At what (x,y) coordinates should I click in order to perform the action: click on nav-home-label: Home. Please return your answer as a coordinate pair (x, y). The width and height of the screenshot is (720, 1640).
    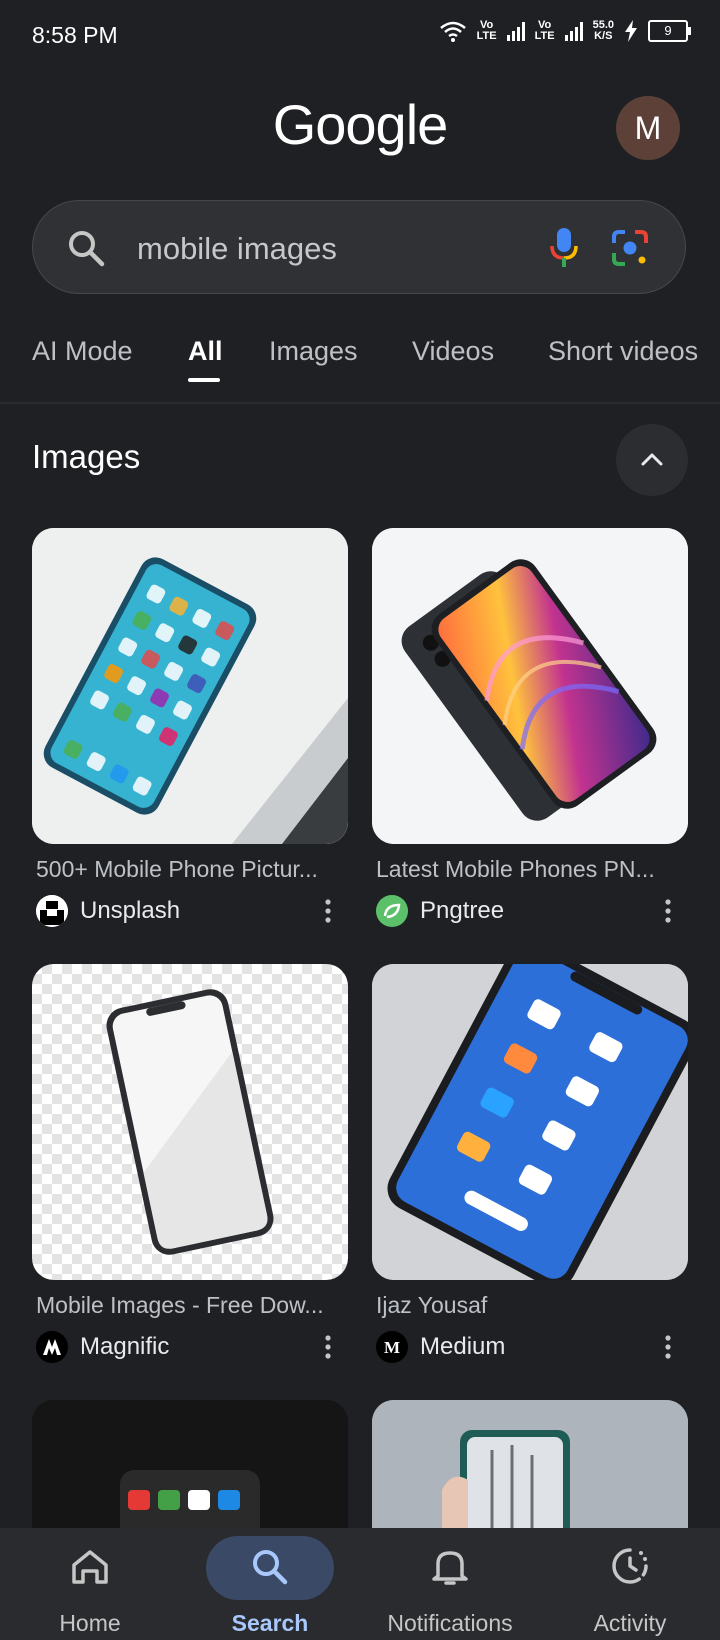
    Looking at the image, I should click on (90, 1623).